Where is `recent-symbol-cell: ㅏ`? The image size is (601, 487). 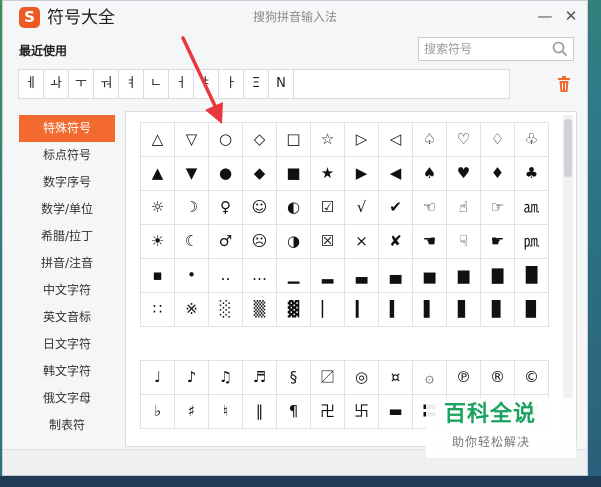 recent-symbol-cell: ㅏ is located at coordinates (231, 84).